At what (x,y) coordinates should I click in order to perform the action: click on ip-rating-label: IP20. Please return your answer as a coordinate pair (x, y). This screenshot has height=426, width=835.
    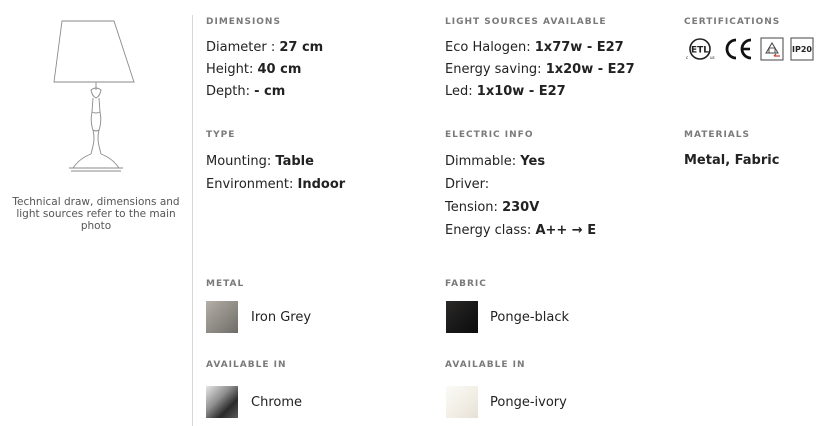
    Looking at the image, I should click on (802, 49).